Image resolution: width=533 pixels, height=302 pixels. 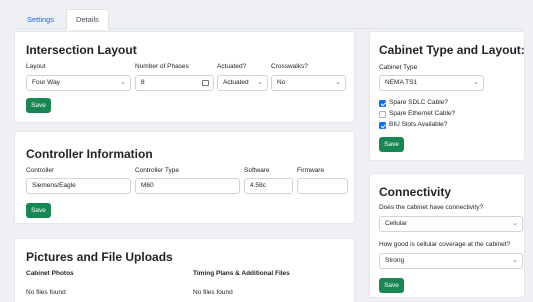 I want to click on software-value: 4.58c, so click(x=258, y=185).